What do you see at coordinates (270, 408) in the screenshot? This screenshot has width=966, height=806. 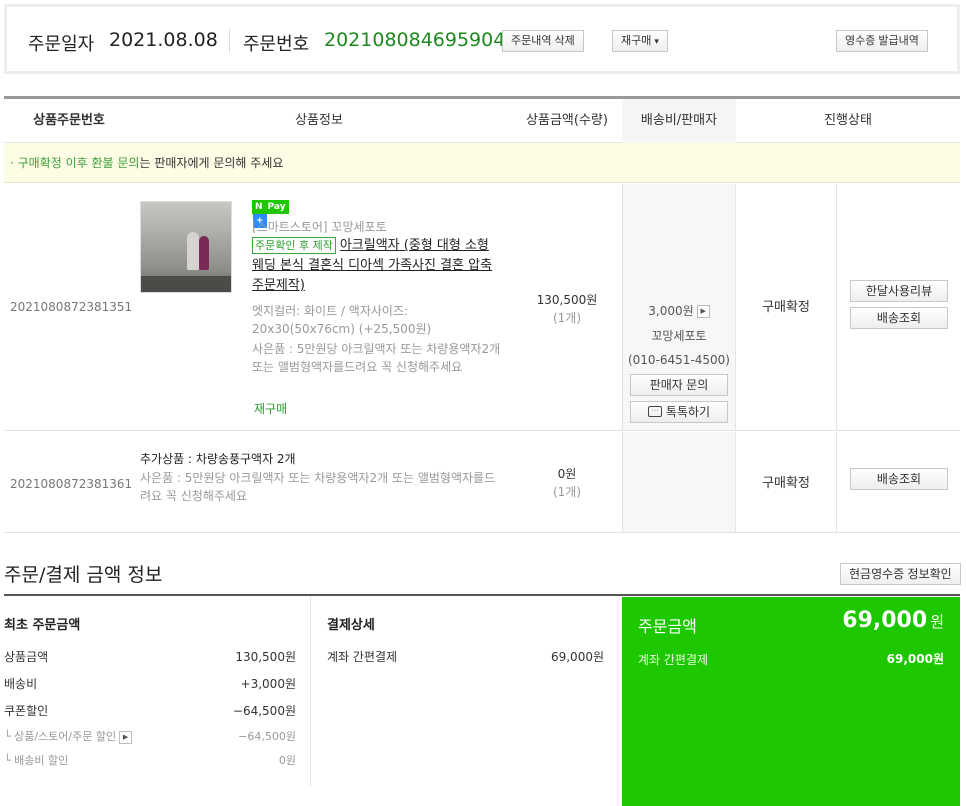 I see `reorder-link: 재구매` at bounding box center [270, 408].